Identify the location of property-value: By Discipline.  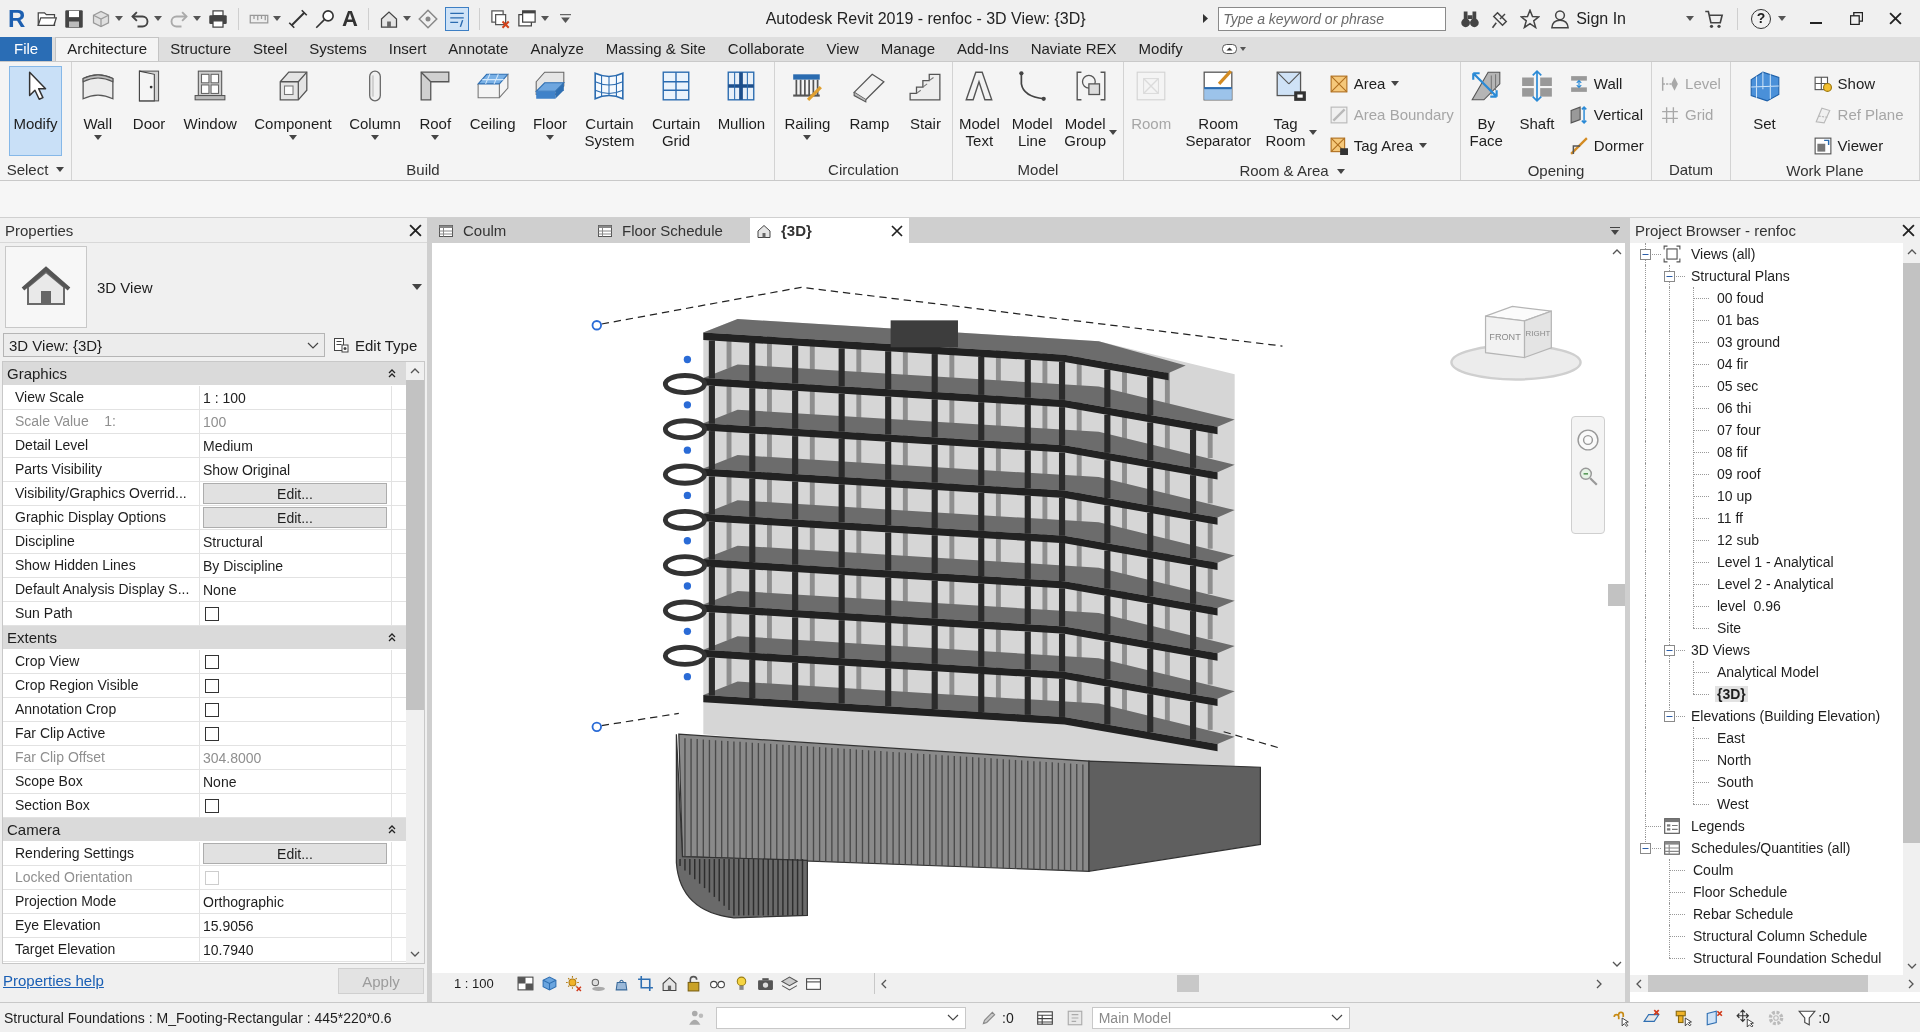
(243, 565).